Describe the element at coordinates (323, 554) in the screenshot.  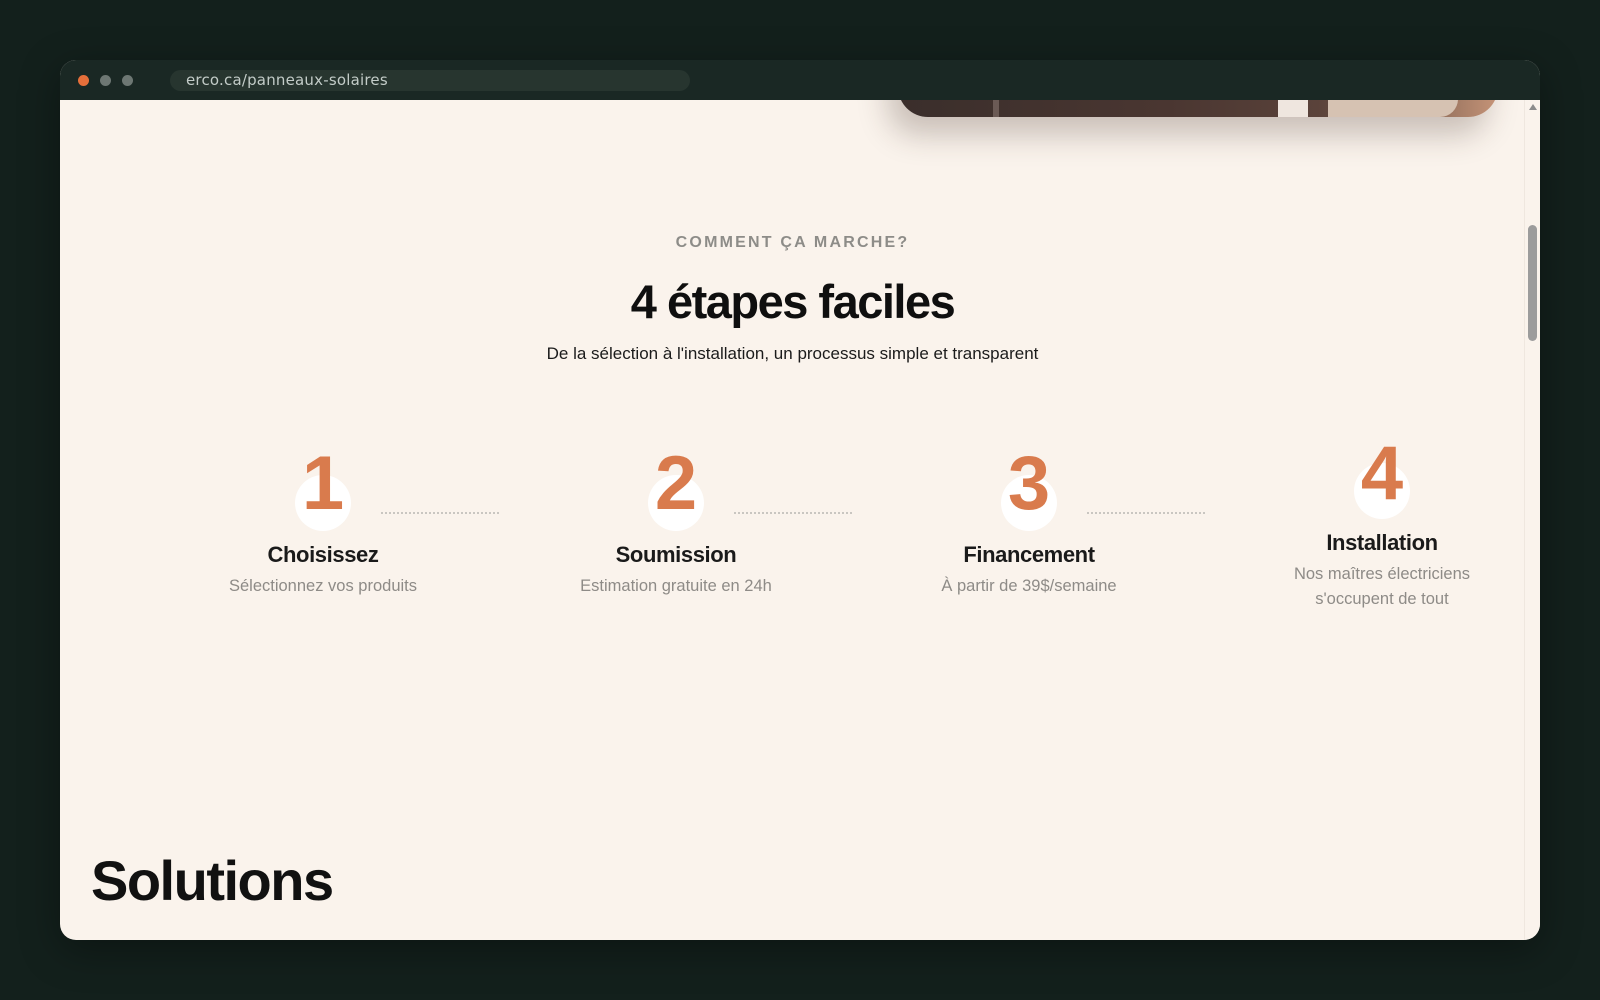
I see `step-title: Choisissez` at that location.